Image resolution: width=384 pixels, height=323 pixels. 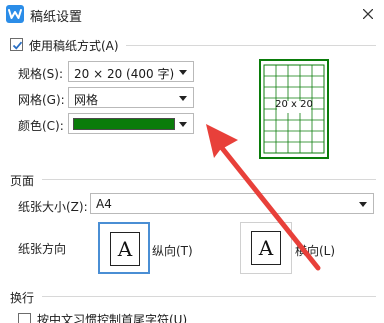 I want to click on portrait-page-icon: A, so click(x=125, y=249).